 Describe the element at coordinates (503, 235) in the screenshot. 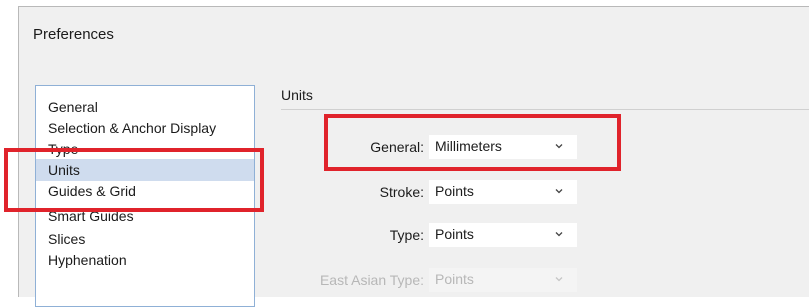

I see `type-units-select: Points` at that location.